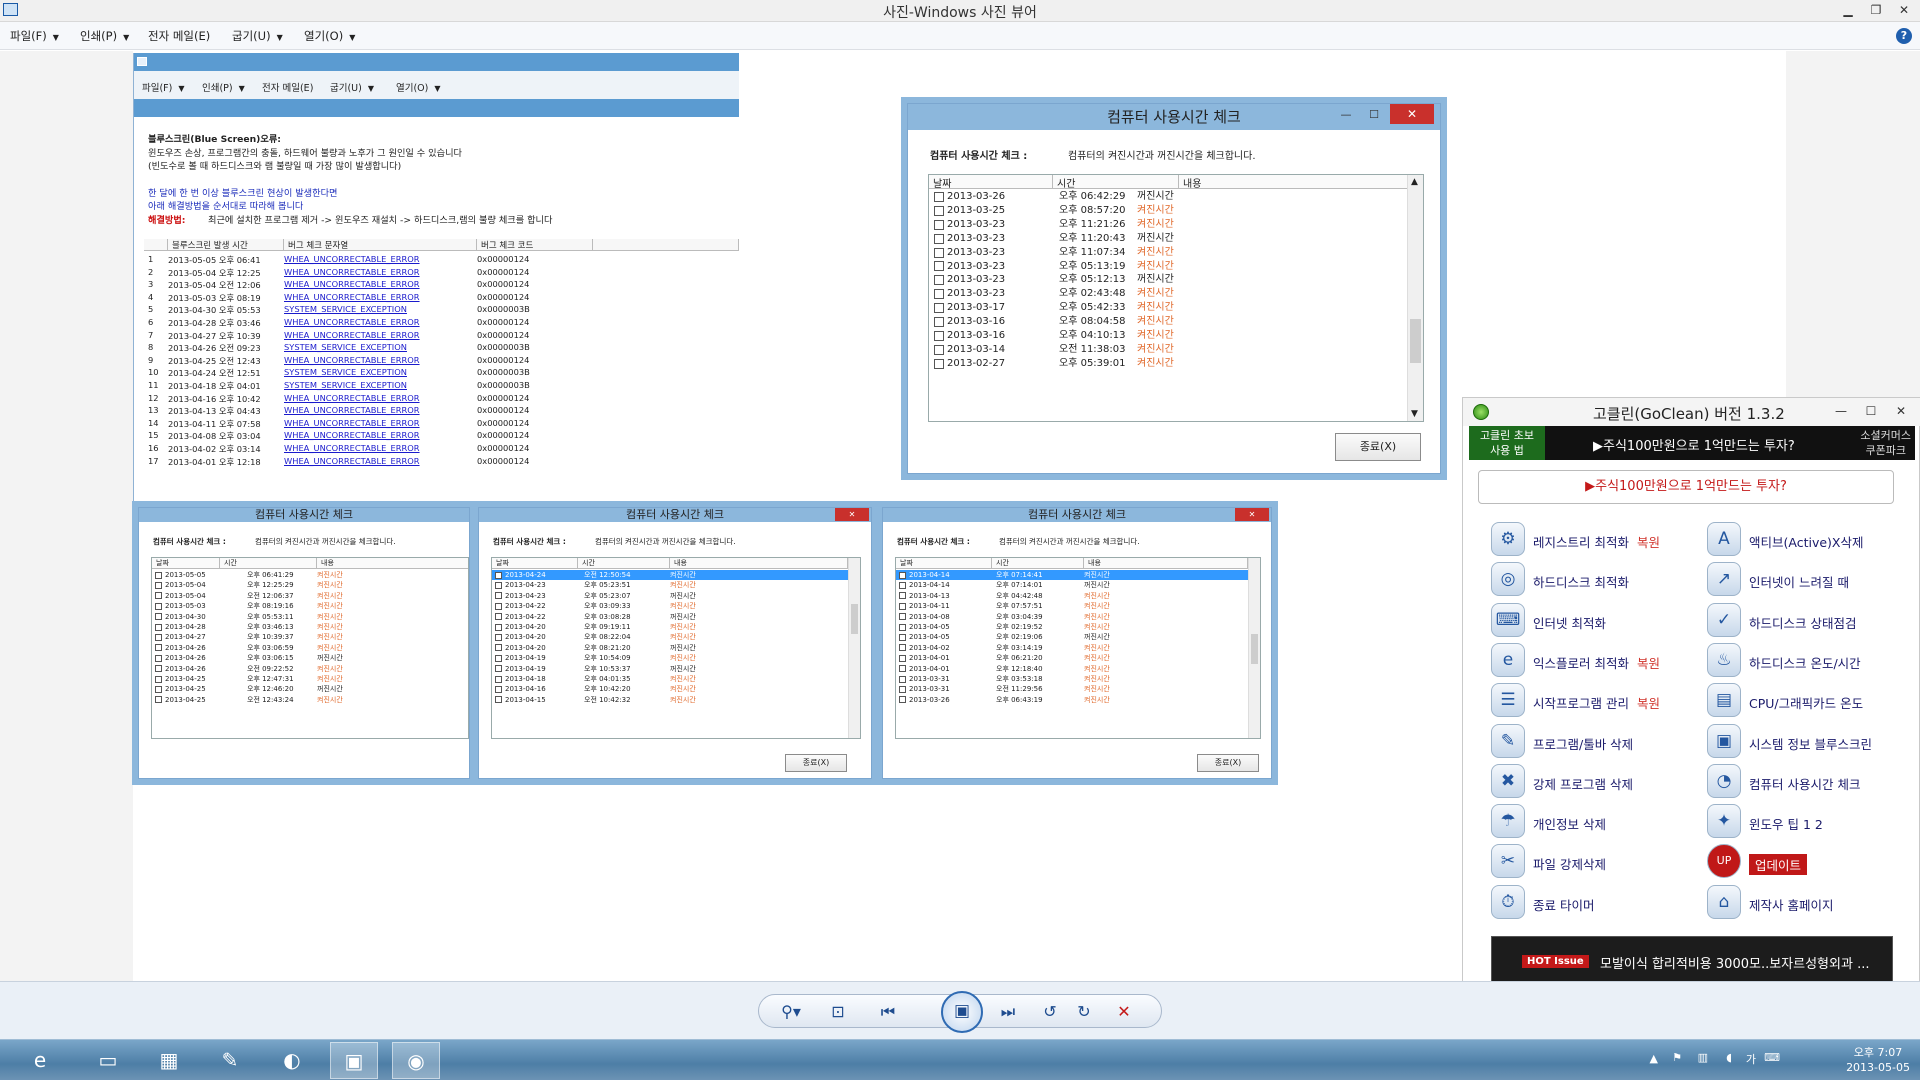 The width and height of the screenshot is (1920, 1080). Describe the element at coordinates (1228, 763) in the screenshot. I see `dialog-c-exit-button: 종료(X)` at that location.